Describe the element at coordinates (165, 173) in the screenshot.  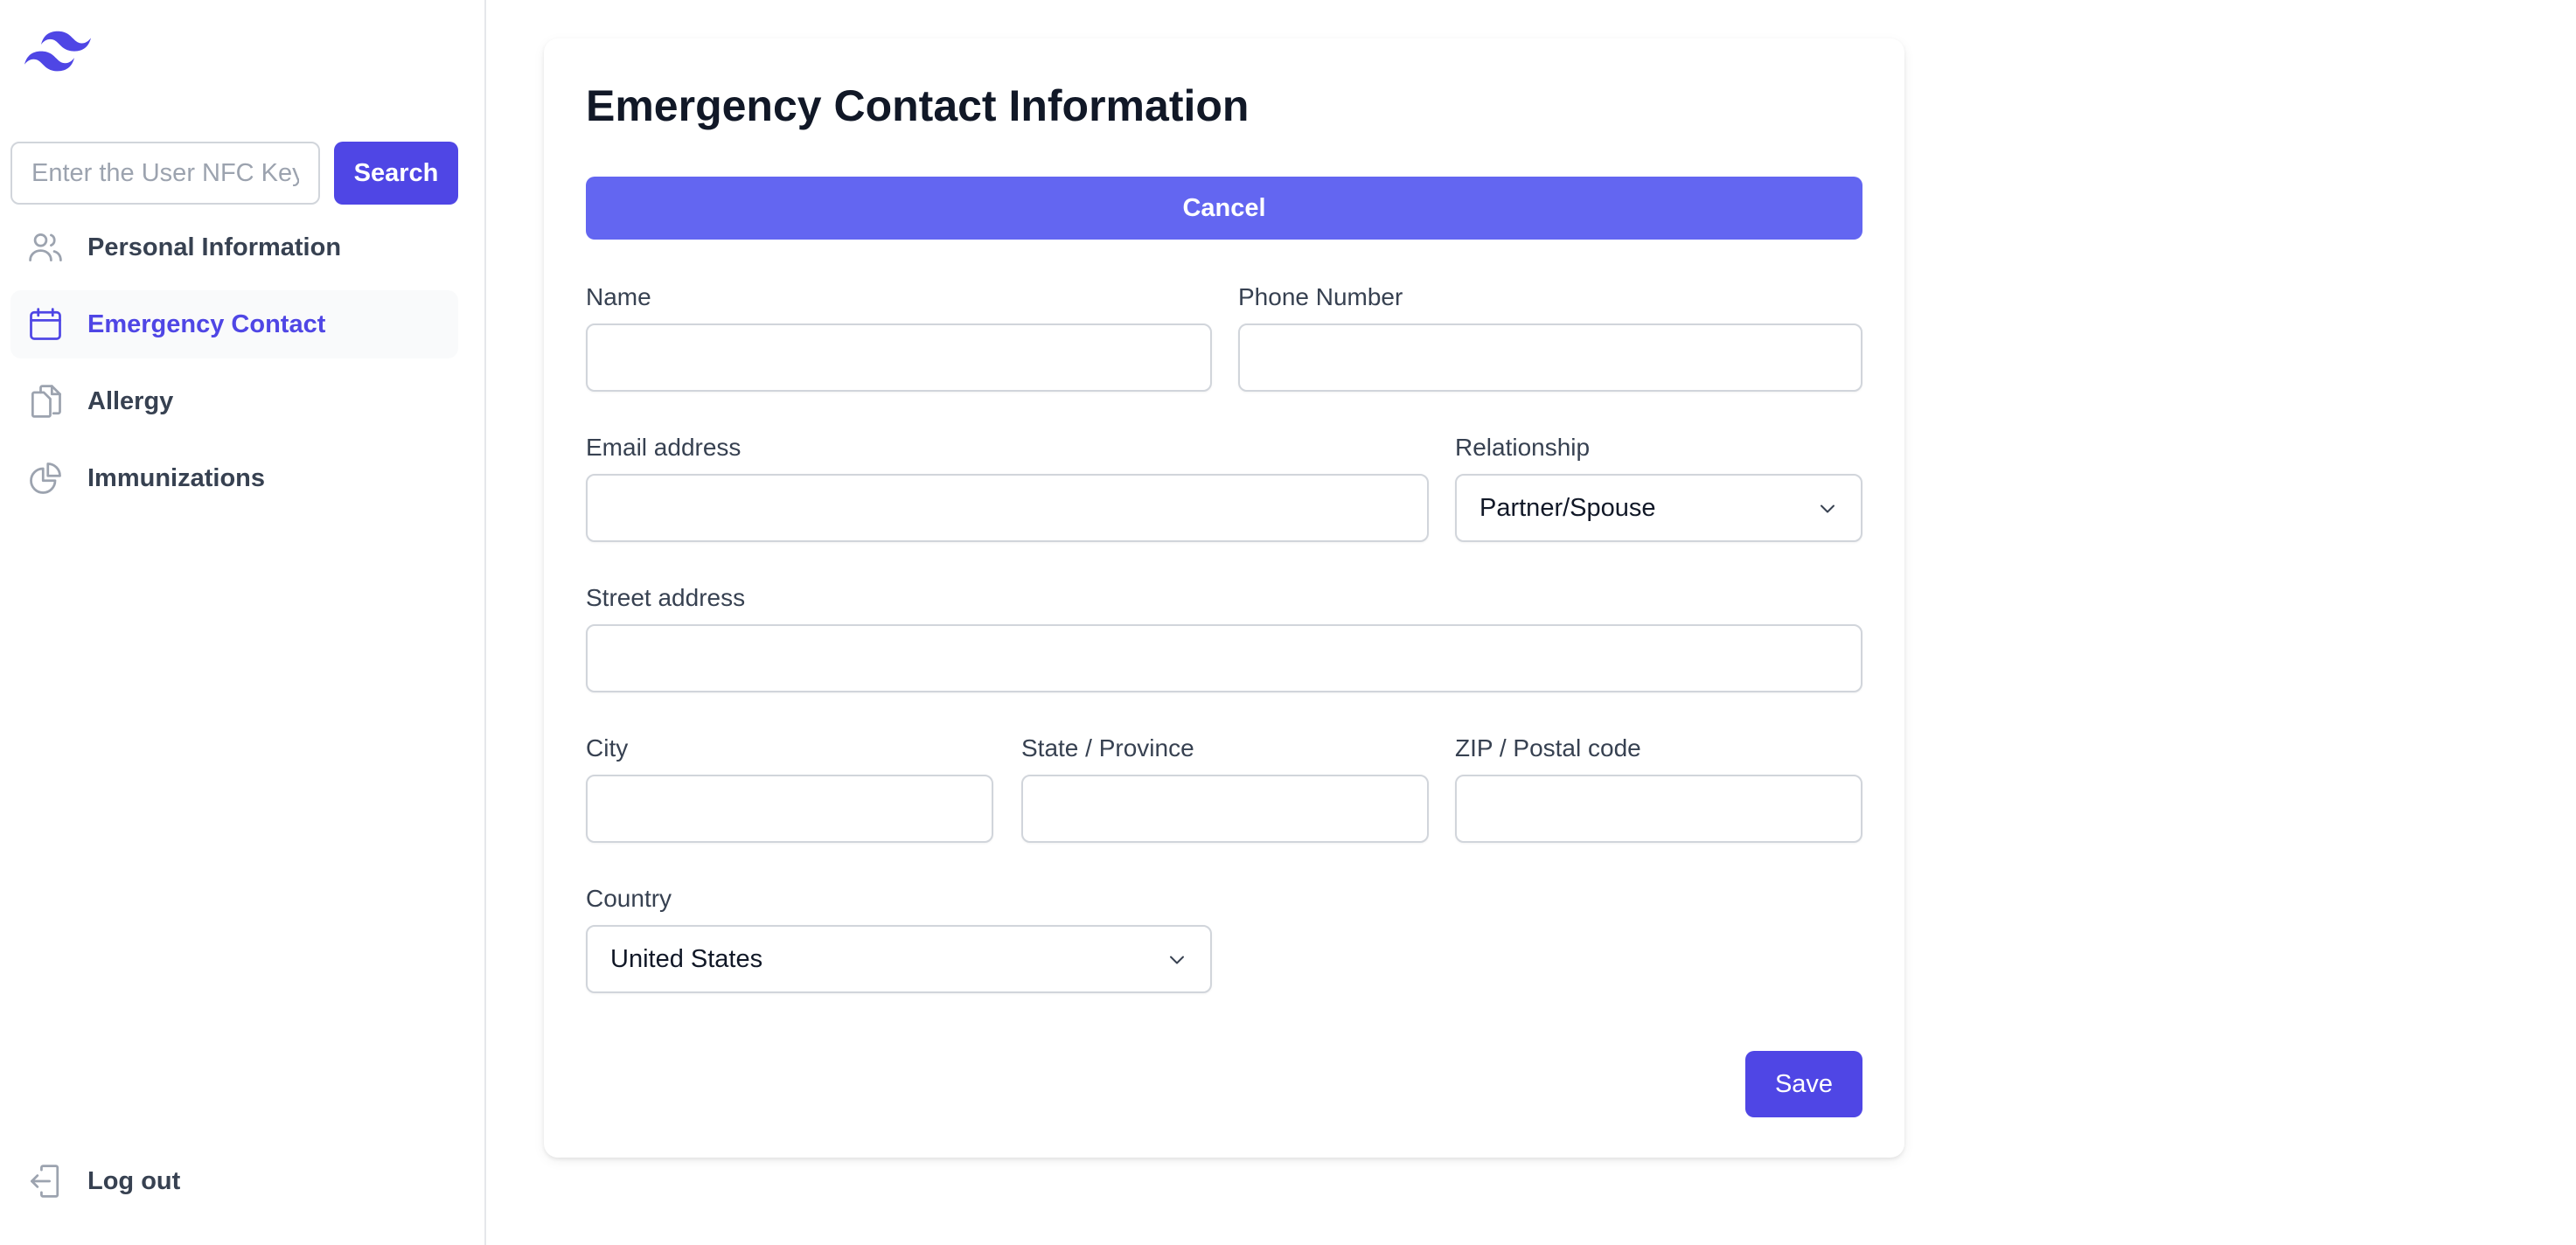
I see `nfc-key-search-input` at that location.